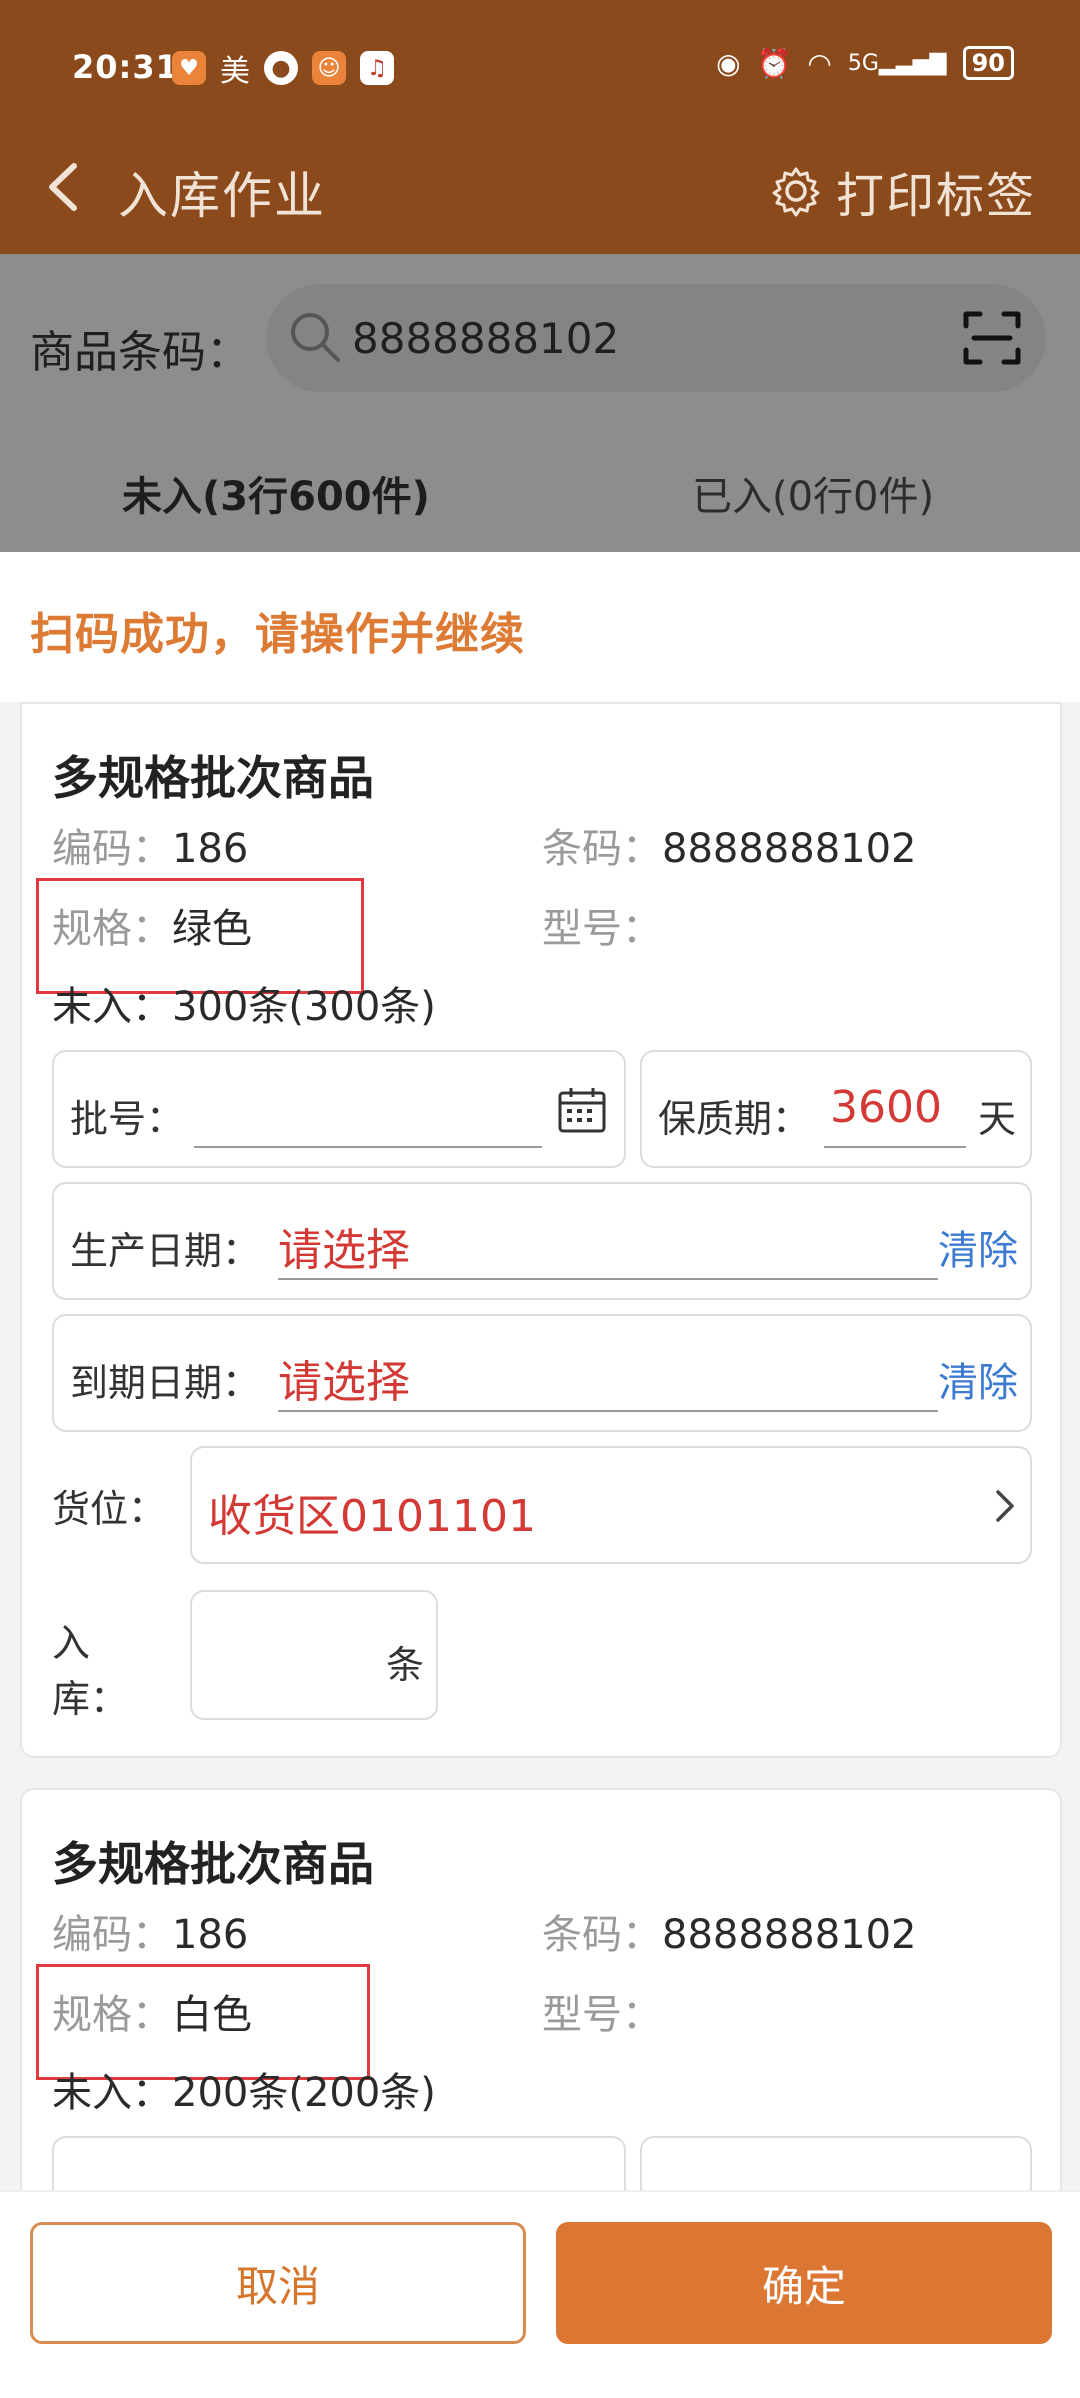 Image resolution: width=1080 pixels, height=2398 pixels. Describe the element at coordinates (796, 192) in the screenshot. I see `gear-icon` at that location.